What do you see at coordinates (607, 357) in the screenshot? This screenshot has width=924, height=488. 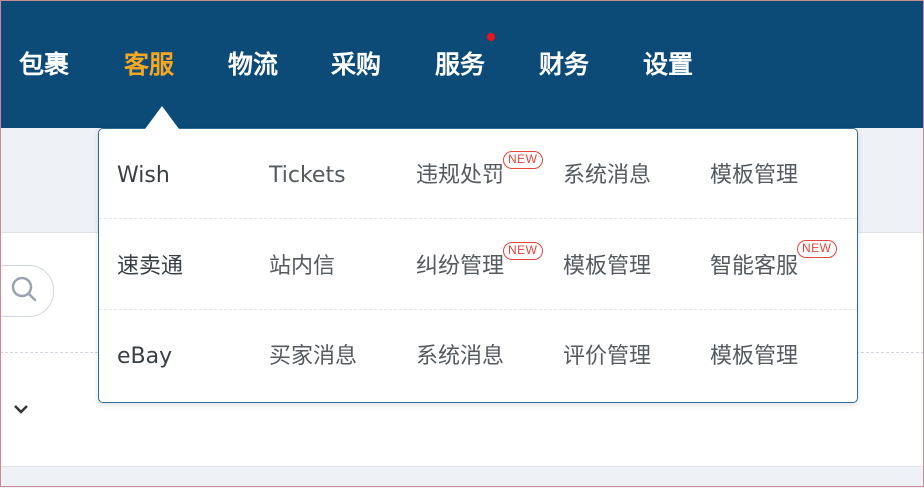 I see `menu-item-feedback-management: 评价管理` at bounding box center [607, 357].